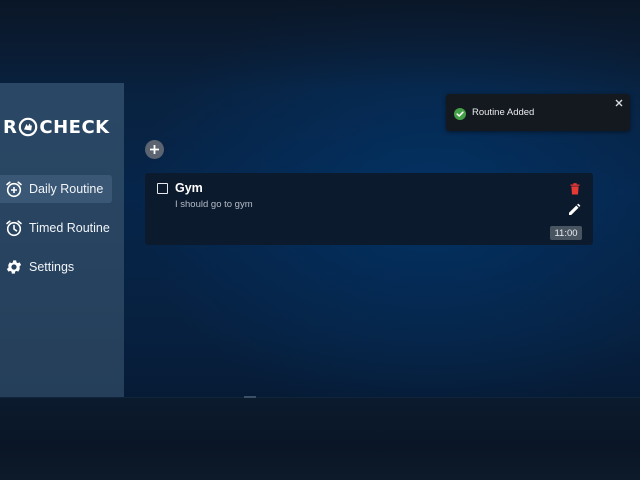  What do you see at coordinates (14, 267) in the screenshot?
I see `gear-icon` at bounding box center [14, 267].